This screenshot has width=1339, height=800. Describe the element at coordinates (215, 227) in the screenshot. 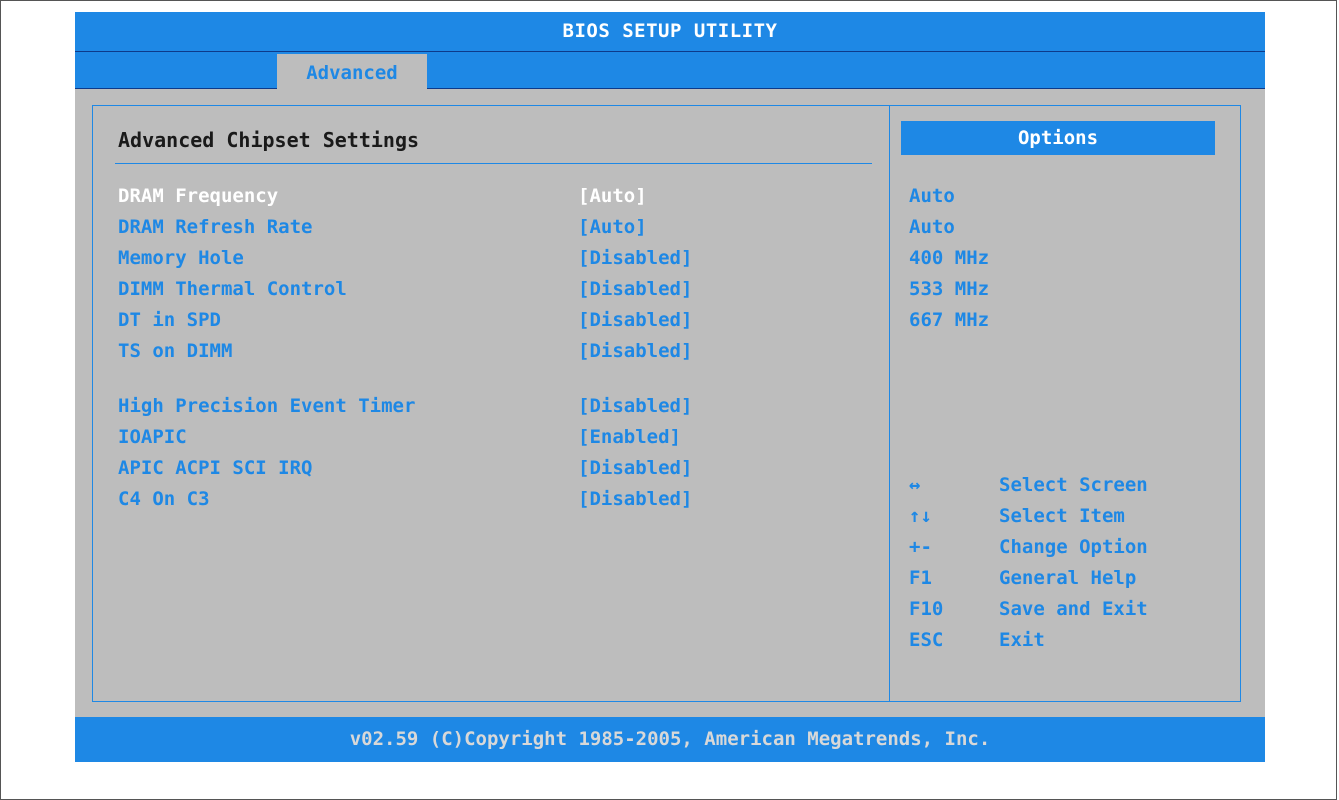

I see `setting-name: DRAM Refresh Rate` at that location.